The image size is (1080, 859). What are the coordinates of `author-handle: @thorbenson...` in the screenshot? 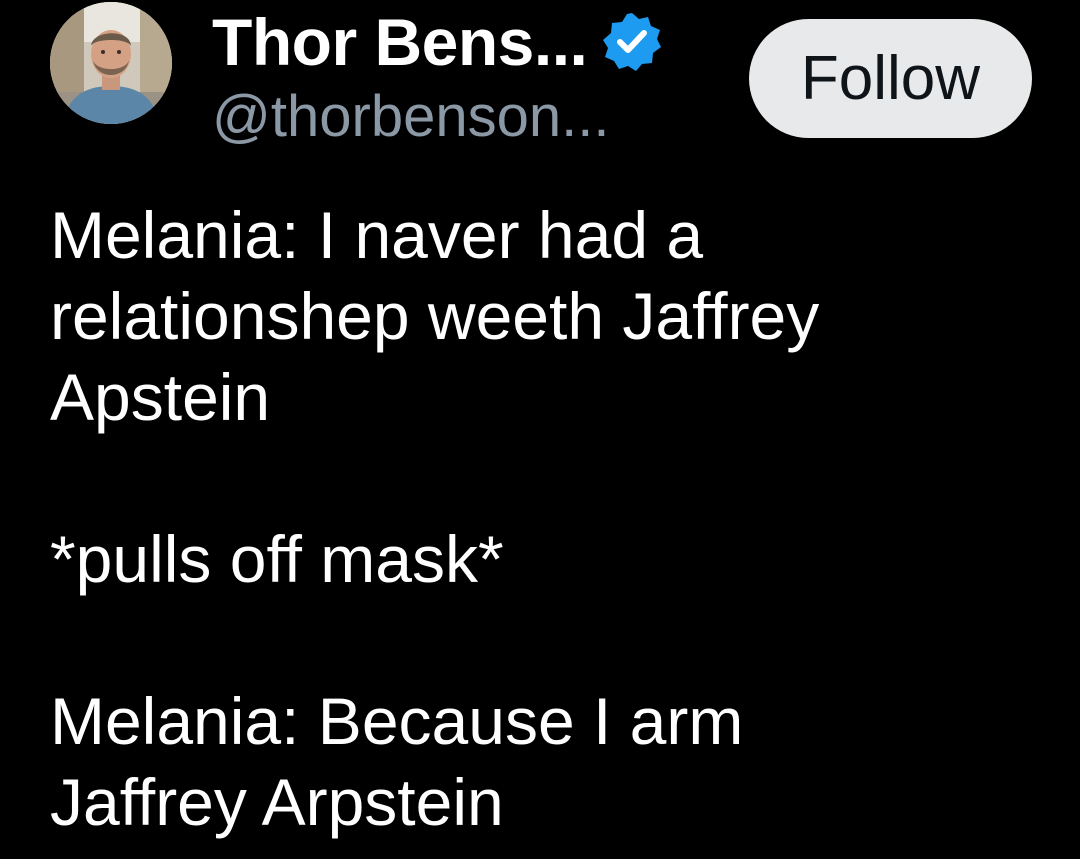 It's located at (410, 117).